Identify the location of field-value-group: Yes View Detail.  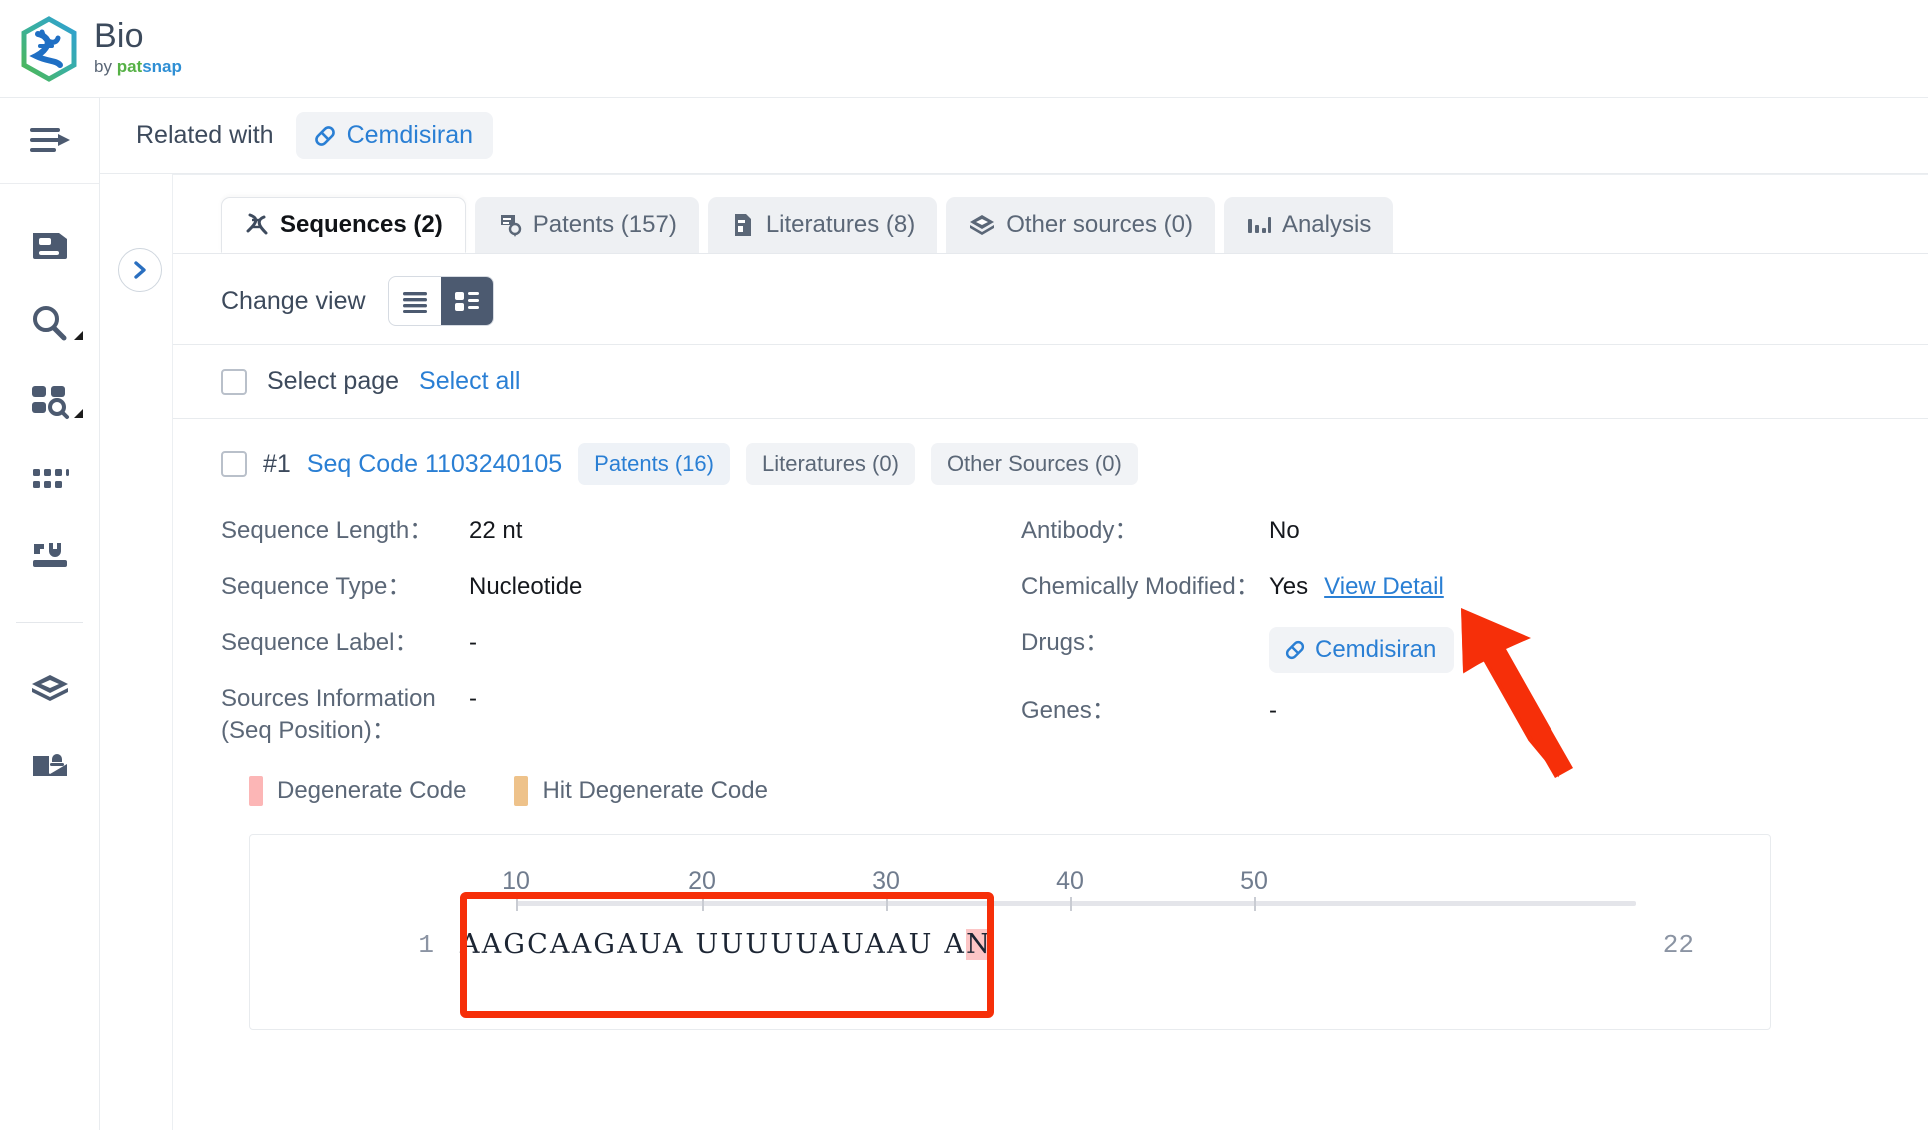
(1356, 587).